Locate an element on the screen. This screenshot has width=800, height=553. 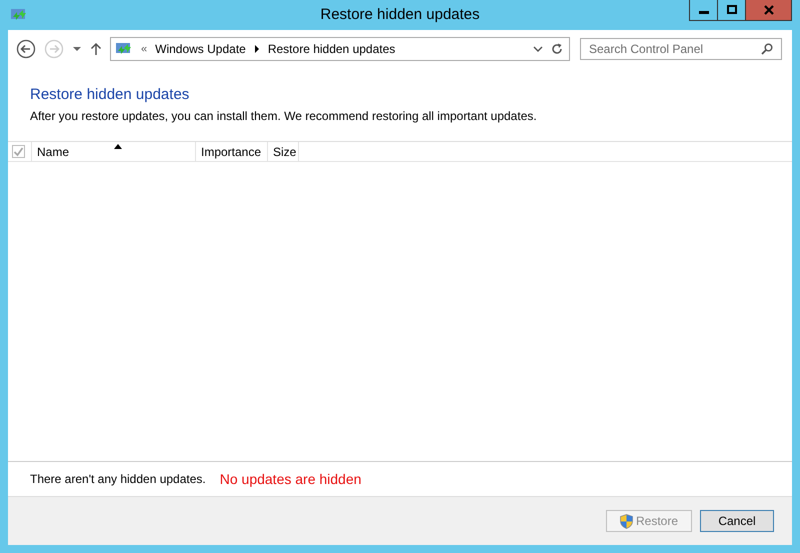
breadcrumb-arrow-icon is located at coordinates (257, 49).